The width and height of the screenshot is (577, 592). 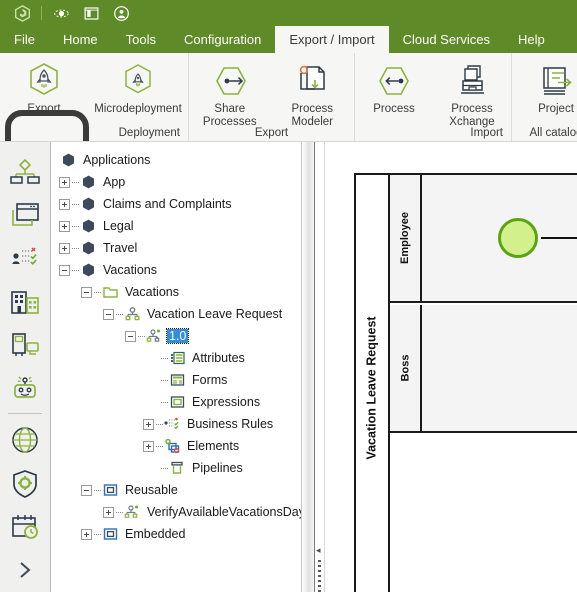 I want to click on bot-automation-icon, so click(x=25, y=388).